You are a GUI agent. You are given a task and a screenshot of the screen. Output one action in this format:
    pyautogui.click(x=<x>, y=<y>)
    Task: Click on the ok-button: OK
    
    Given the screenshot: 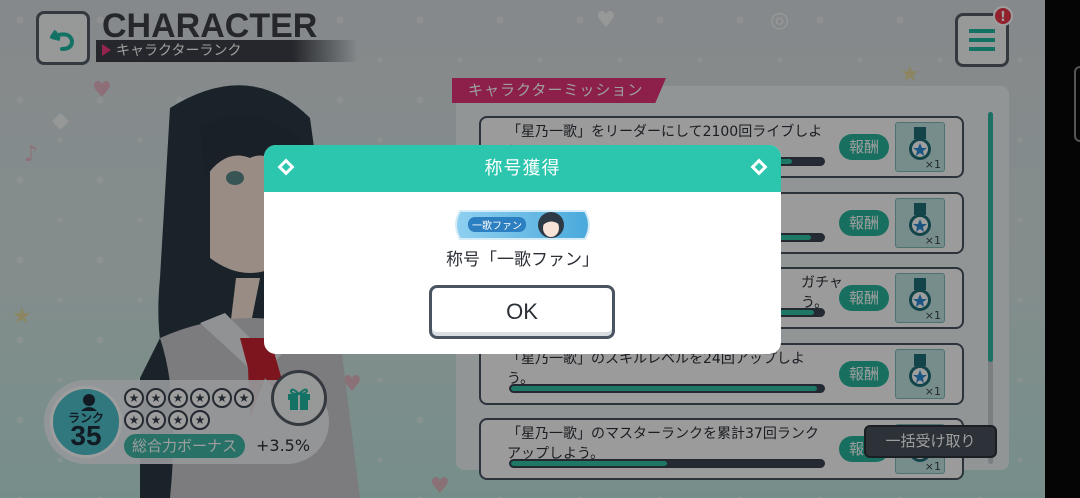 What is the action you would take?
    pyautogui.click(x=522, y=312)
    